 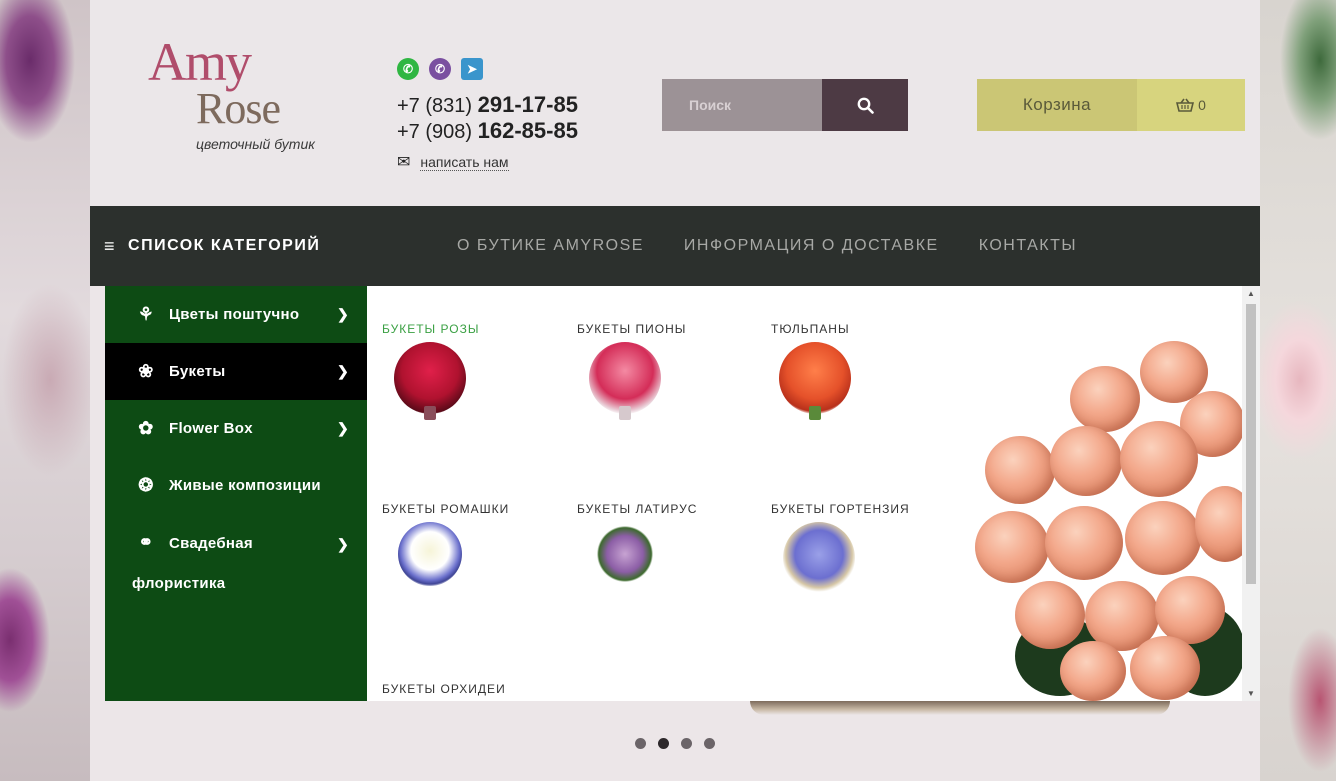 I want to click on scroll-up-arrow-icon: ▲, so click(x=1251, y=293).